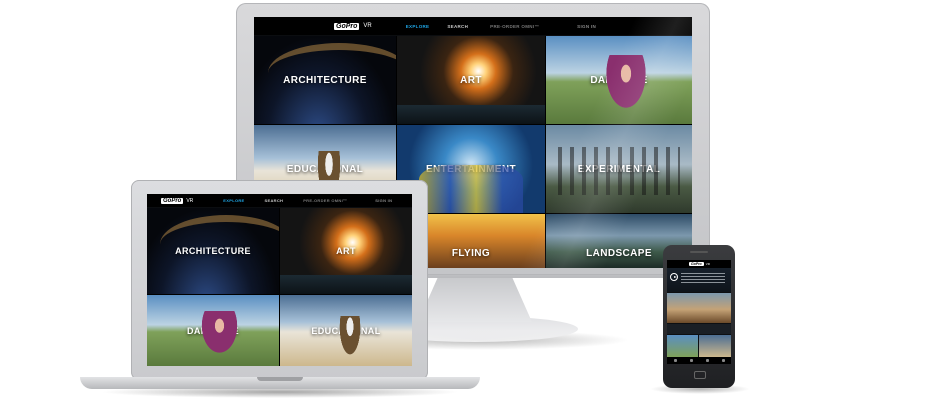 This screenshot has height=400, width=929. Describe the element at coordinates (619, 253) in the screenshot. I see `category-label: LANDSCAPE` at that location.